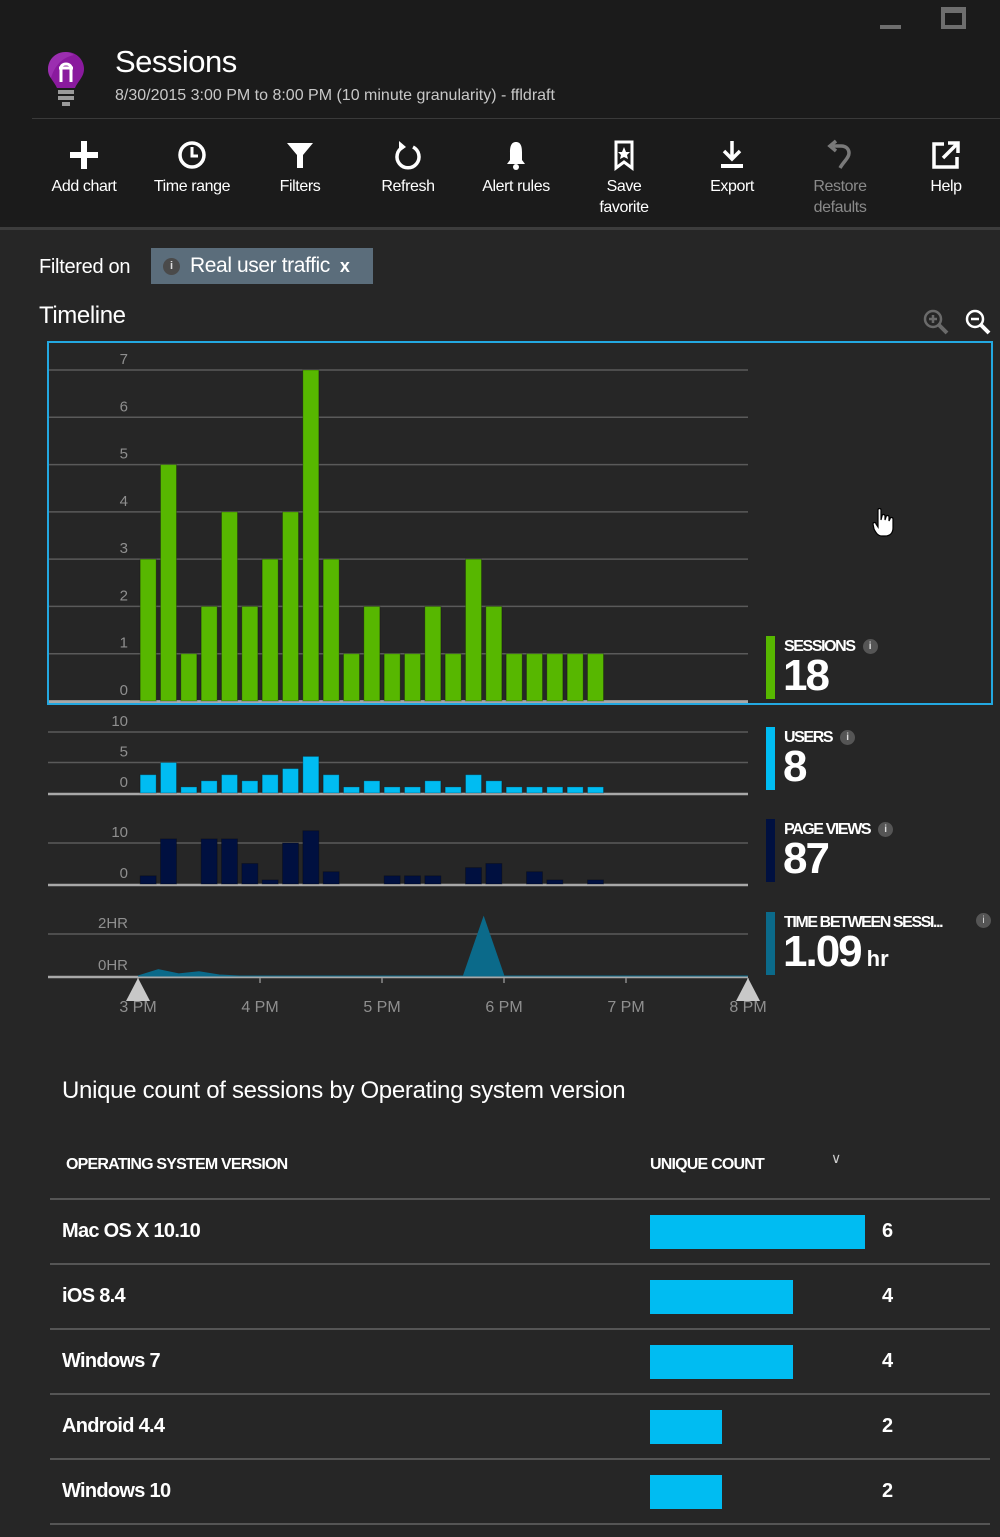 This screenshot has width=1000, height=1537. Describe the element at coordinates (953, 18) in the screenshot. I see `maximize-icon` at that location.